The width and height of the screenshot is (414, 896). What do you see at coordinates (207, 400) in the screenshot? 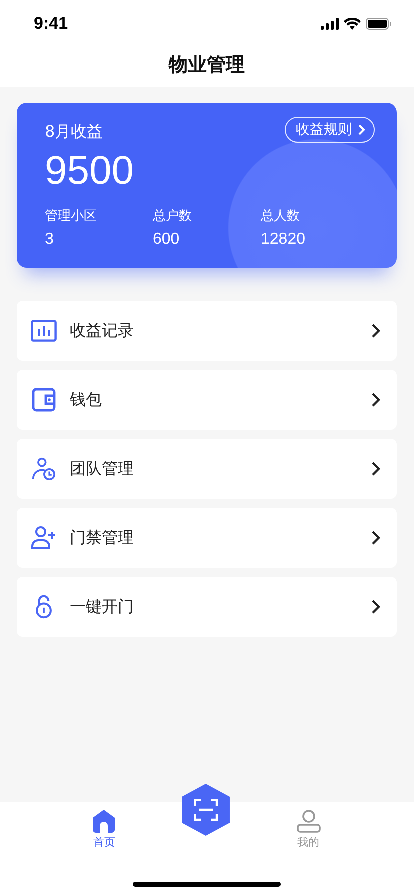
I see `menu-item: 钱包` at bounding box center [207, 400].